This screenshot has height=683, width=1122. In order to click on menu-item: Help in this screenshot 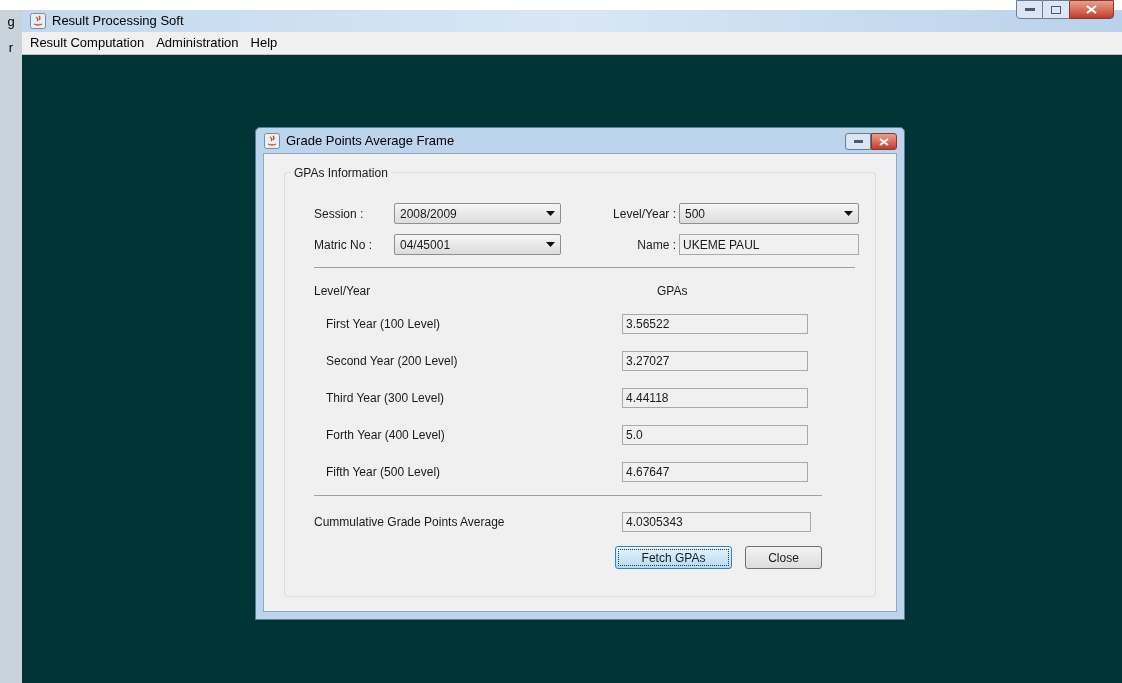, I will do `click(264, 43)`.